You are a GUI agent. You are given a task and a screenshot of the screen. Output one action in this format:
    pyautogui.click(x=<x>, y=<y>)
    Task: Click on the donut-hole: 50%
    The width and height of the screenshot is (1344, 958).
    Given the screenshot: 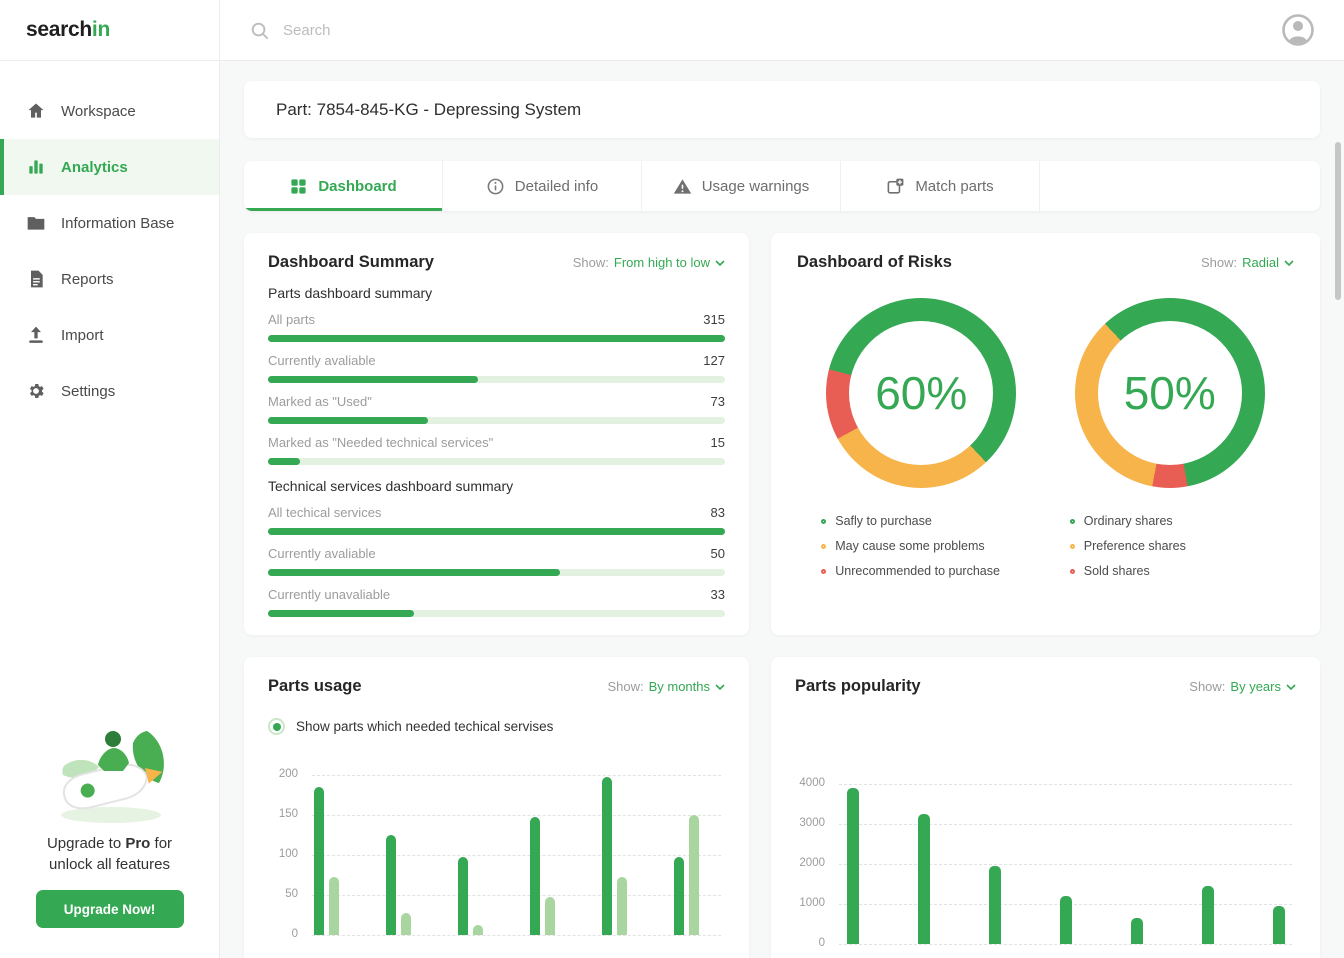 What is the action you would take?
    pyautogui.click(x=1169, y=393)
    